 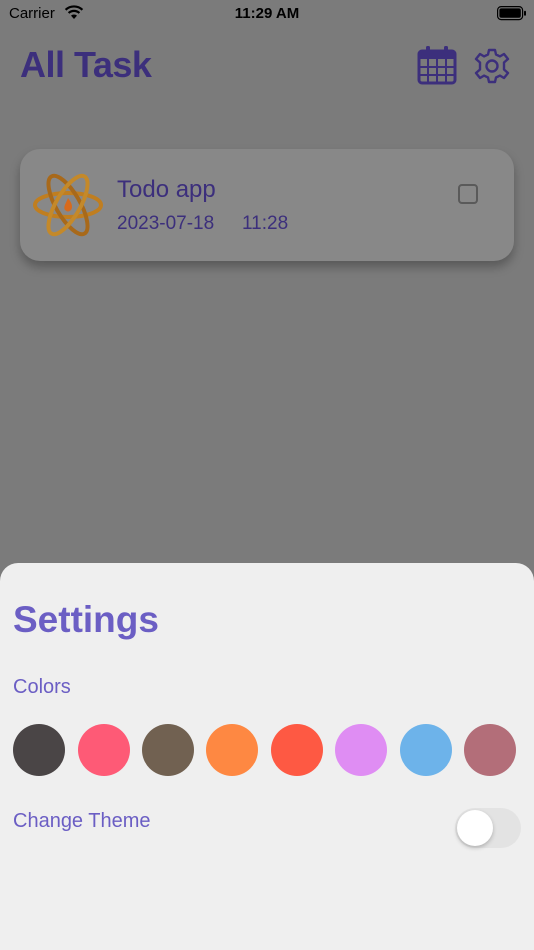 I want to click on page-title: All Task, so click(x=86, y=64).